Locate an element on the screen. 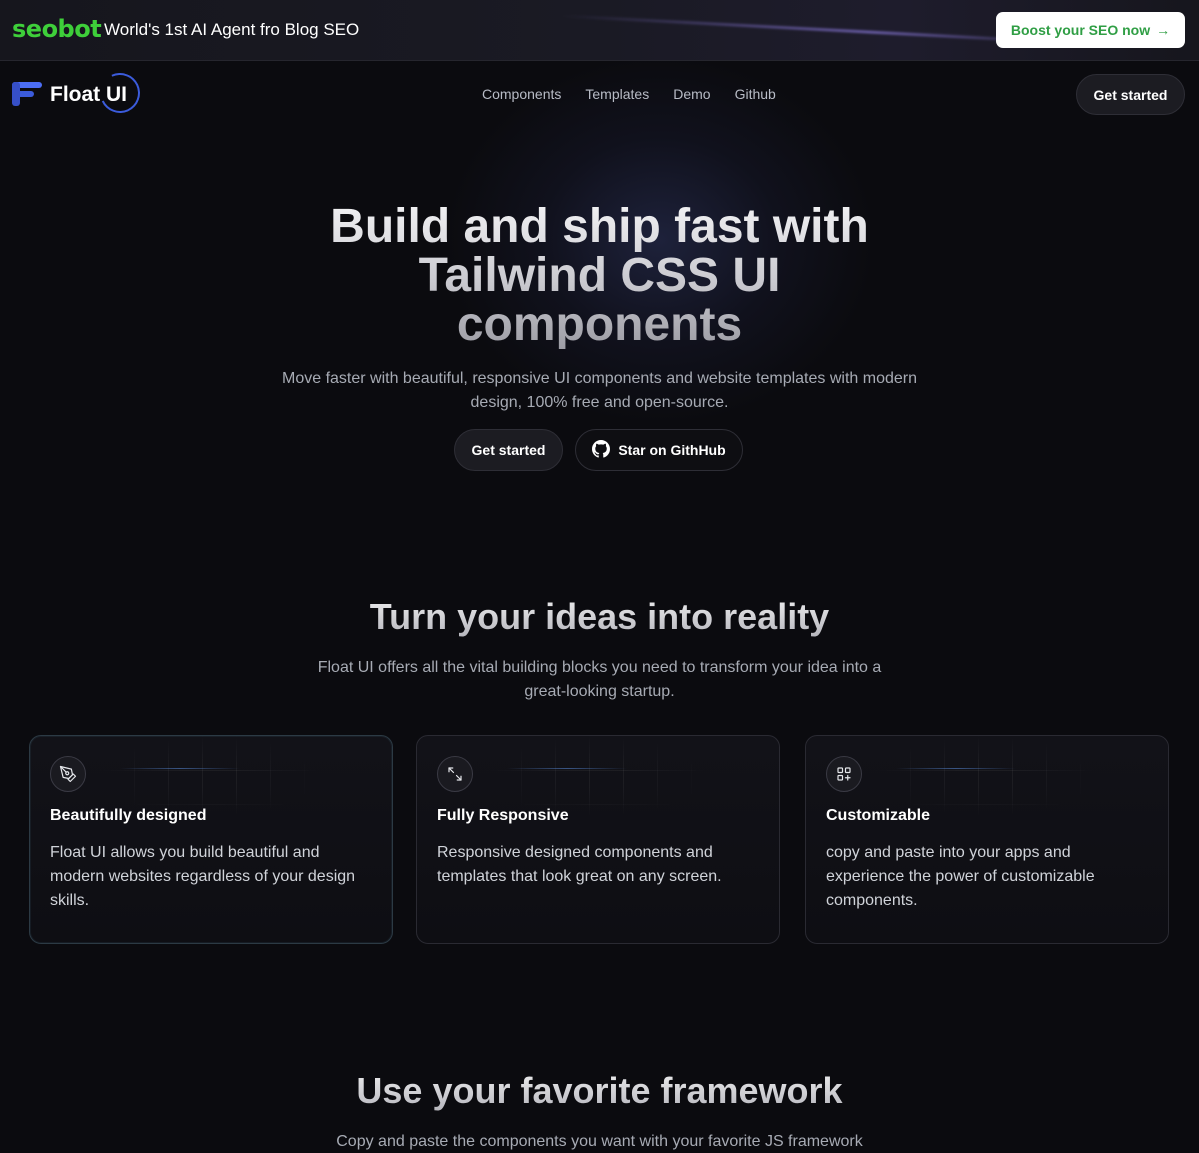 Image resolution: width=1199 pixels, height=1153 pixels. features-title: Turn your ideas into reality is located at coordinates (599, 617).